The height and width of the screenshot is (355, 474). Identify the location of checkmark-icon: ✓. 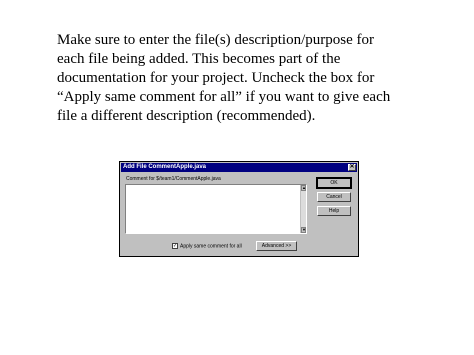
(175, 246).